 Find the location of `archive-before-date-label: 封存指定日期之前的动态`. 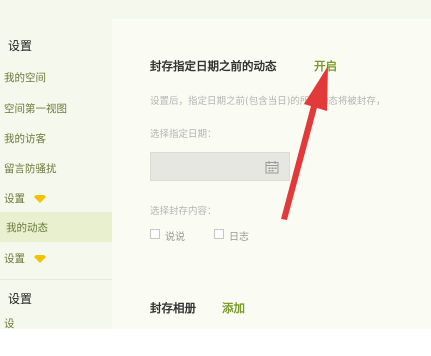

archive-before-date-label: 封存指定日期之前的动态 is located at coordinates (213, 66).